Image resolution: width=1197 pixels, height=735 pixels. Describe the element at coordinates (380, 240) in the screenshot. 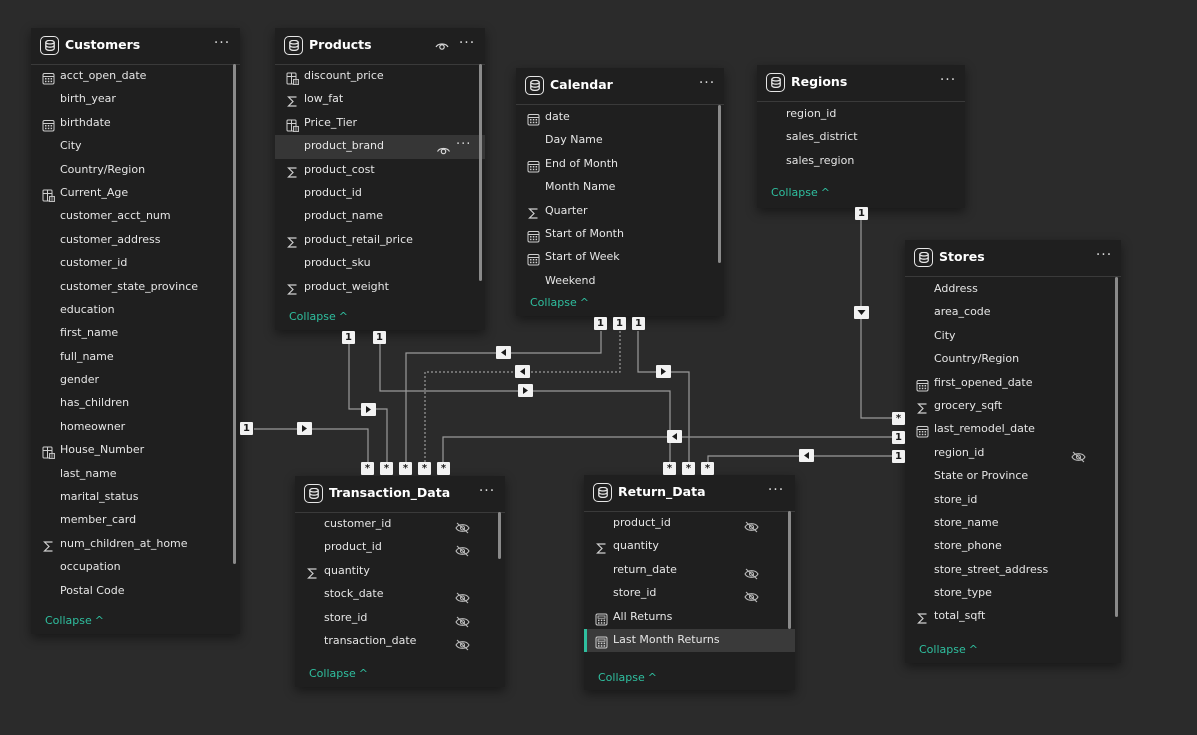

I see `field-row: product_retail_price` at that location.